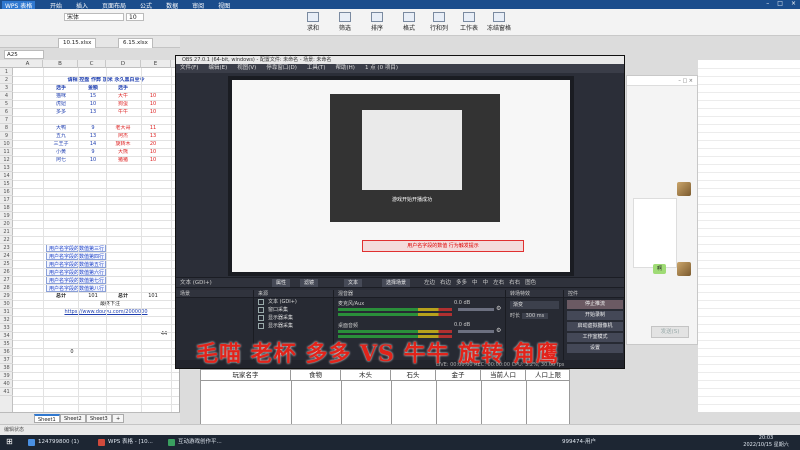 This screenshot has height=450, width=800. Describe the element at coordinates (6, 344) in the screenshot. I see `row-header: 35` at that location.